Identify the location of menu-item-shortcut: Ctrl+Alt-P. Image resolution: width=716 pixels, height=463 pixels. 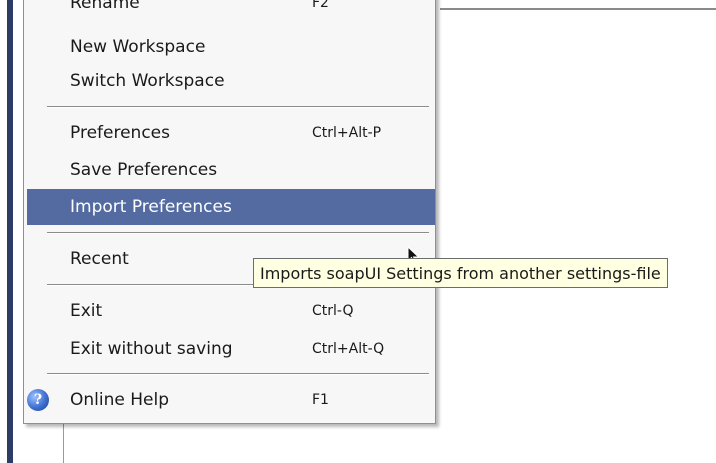
(347, 133).